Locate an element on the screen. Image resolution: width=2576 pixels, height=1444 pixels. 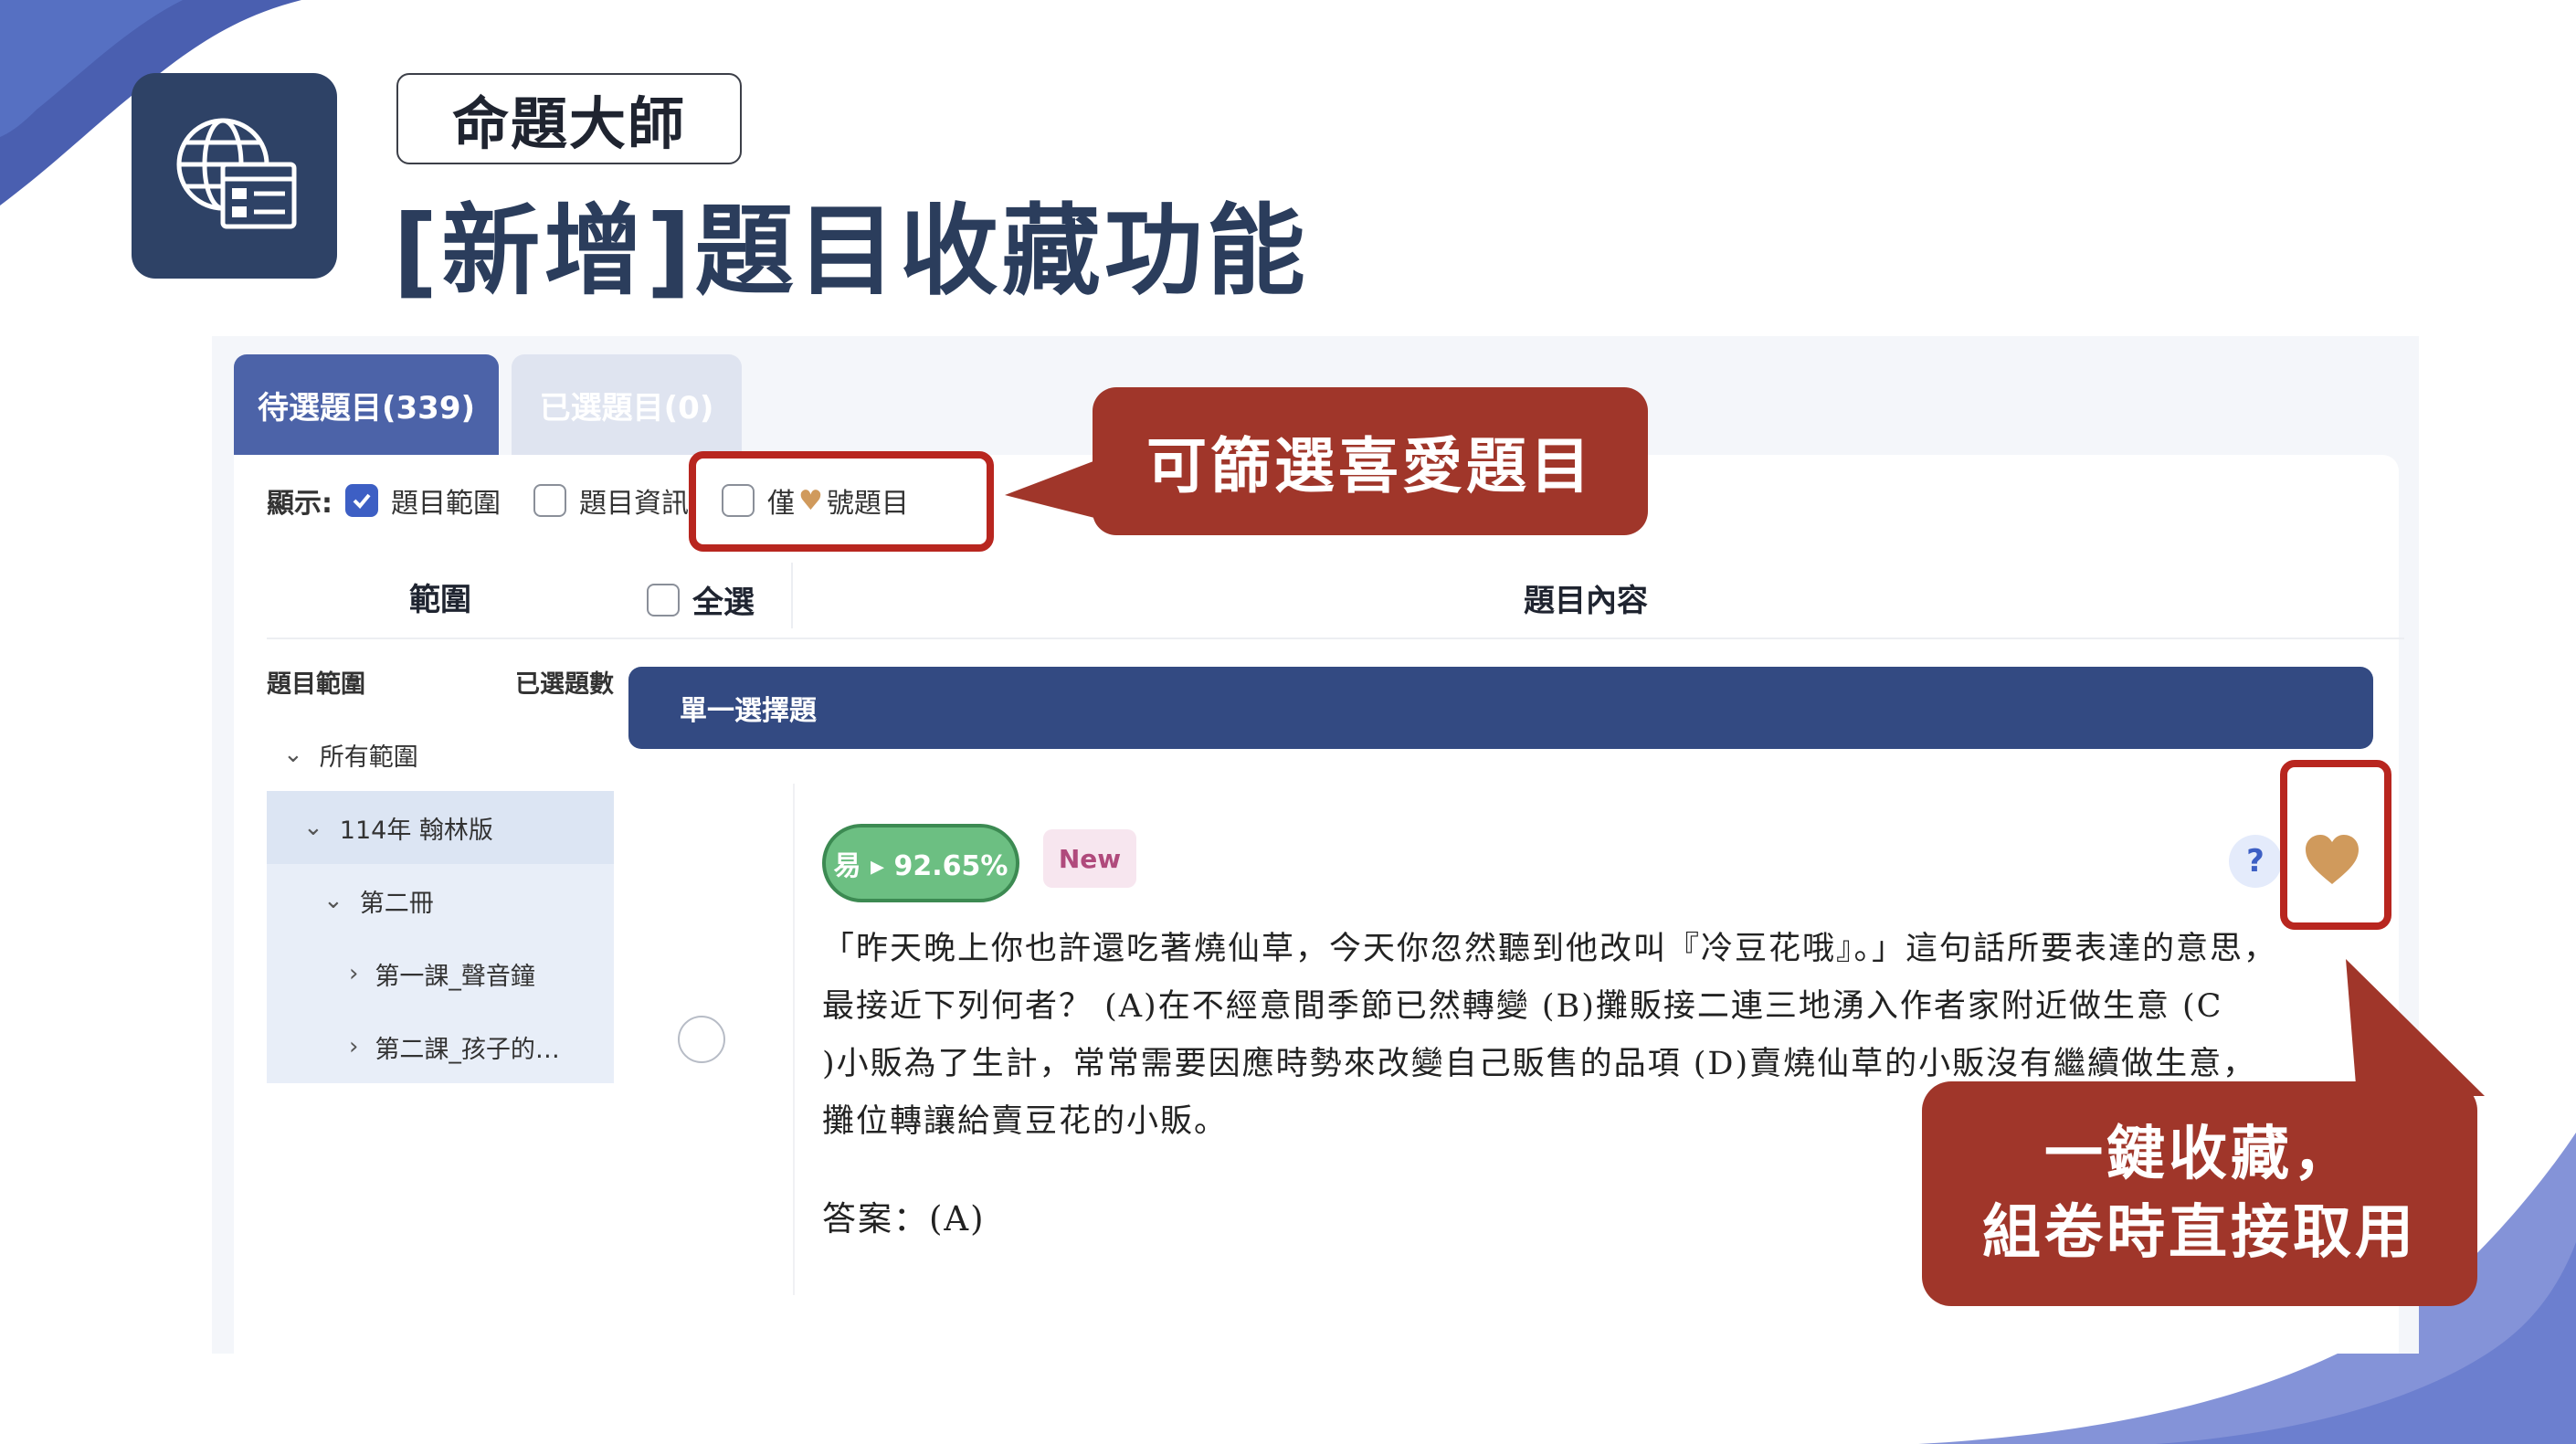
filter-info-option: 題目資訊 is located at coordinates (611, 500).